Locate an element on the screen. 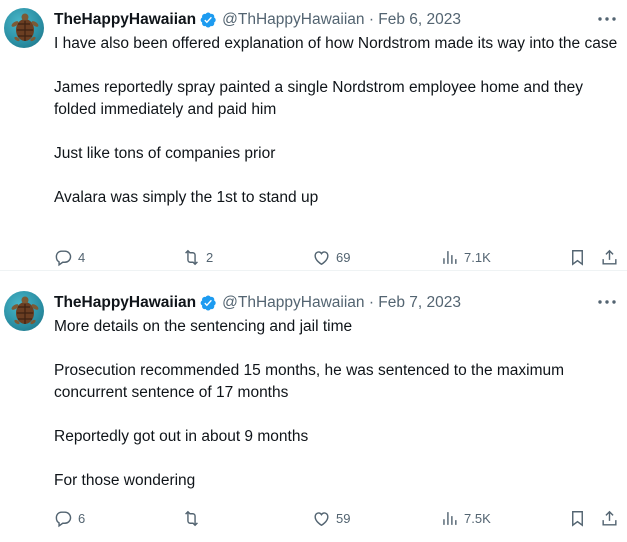 The width and height of the screenshot is (627, 542). views-count: 7.1K is located at coordinates (477, 257).